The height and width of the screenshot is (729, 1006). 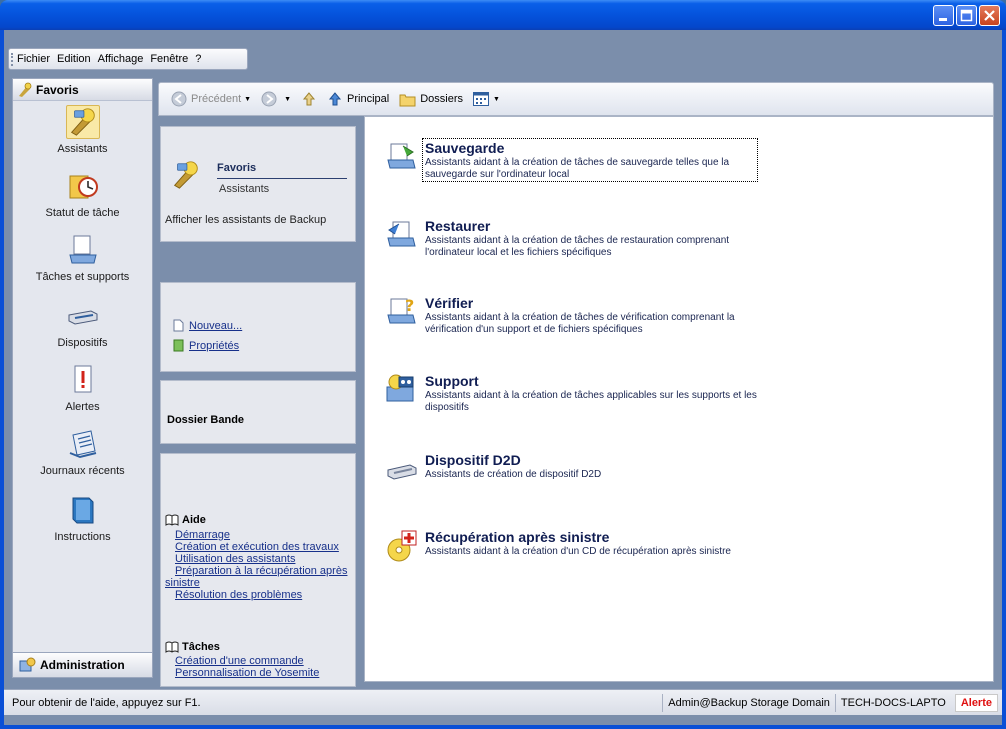 What do you see at coordinates (264, 661) in the screenshot?
I see `tasks-link-commande: Création d'une commande` at bounding box center [264, 661].